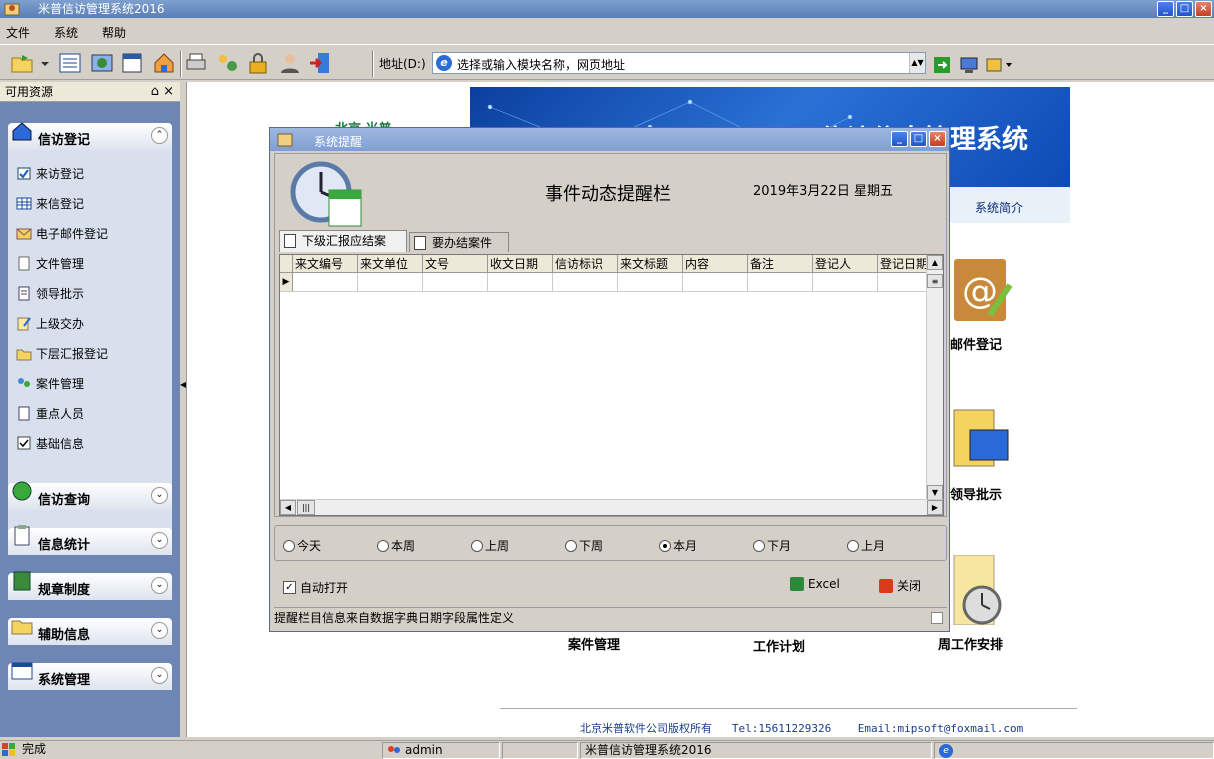 The width and height of the screenshot is (1214, 759). What do you see at coordinates (982, 590) in the screenshot?
I see `schedule-clock-icon` at bounding box center [982, 590].